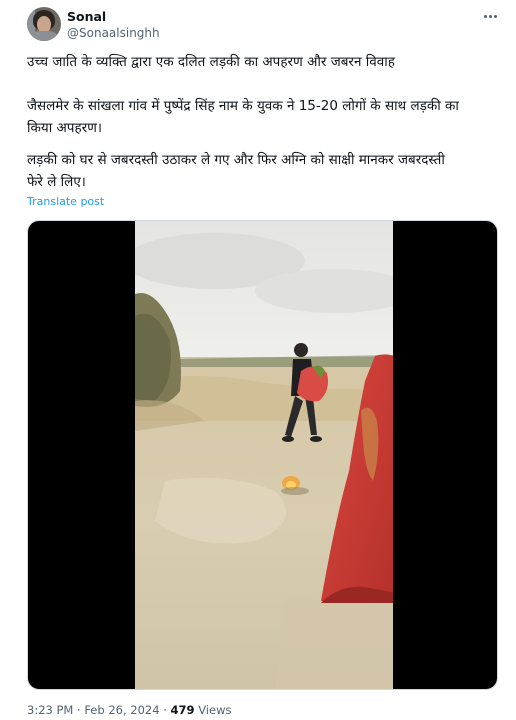 This screenshot has height=720, width=516. I want to click on avatar, so click(44, 24).